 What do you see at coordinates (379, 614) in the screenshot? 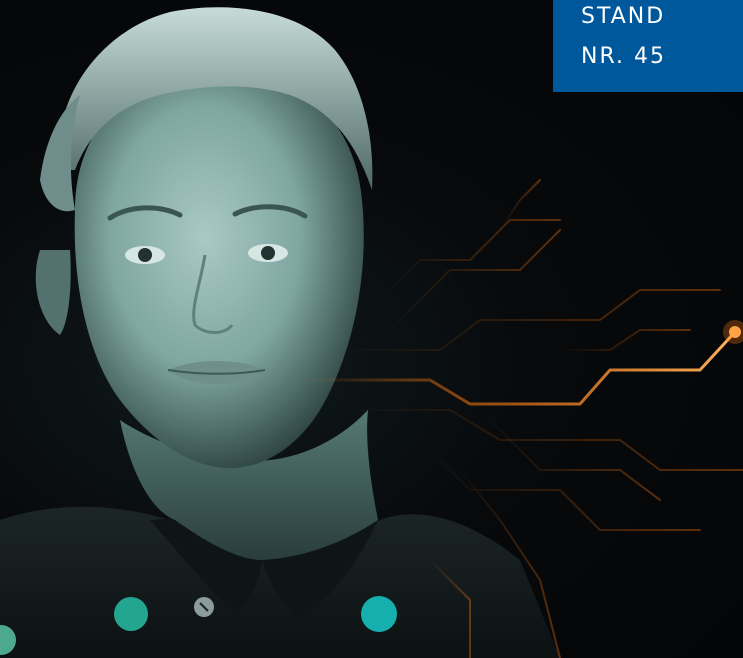
I see `decorative-dot-cyan` at bounding box center [379, 614].